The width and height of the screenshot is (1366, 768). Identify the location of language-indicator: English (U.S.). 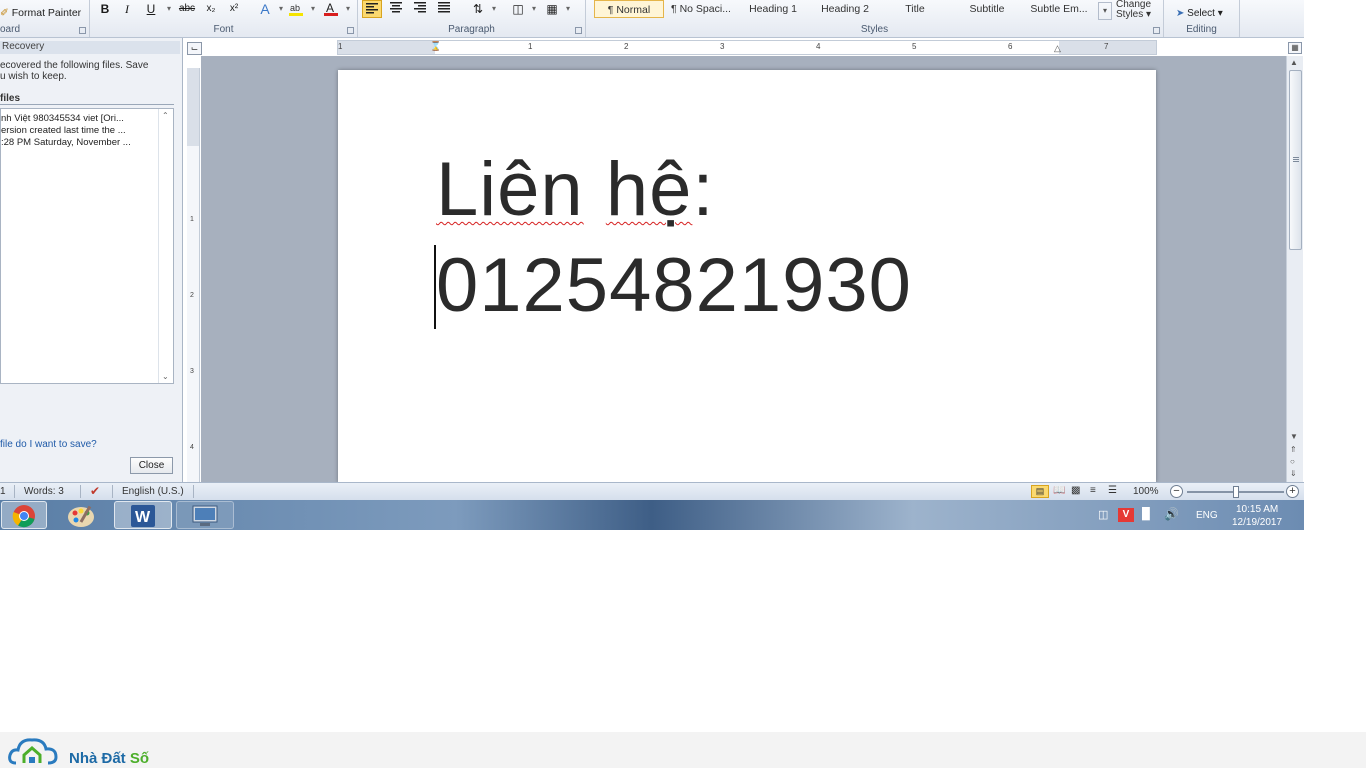
(153, 491).